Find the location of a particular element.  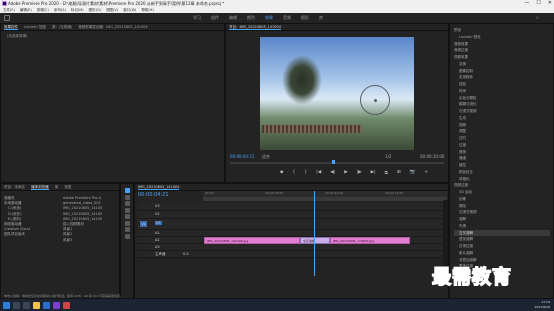

effects-list-item: 音频效果 is located at coordinates (502, 44).